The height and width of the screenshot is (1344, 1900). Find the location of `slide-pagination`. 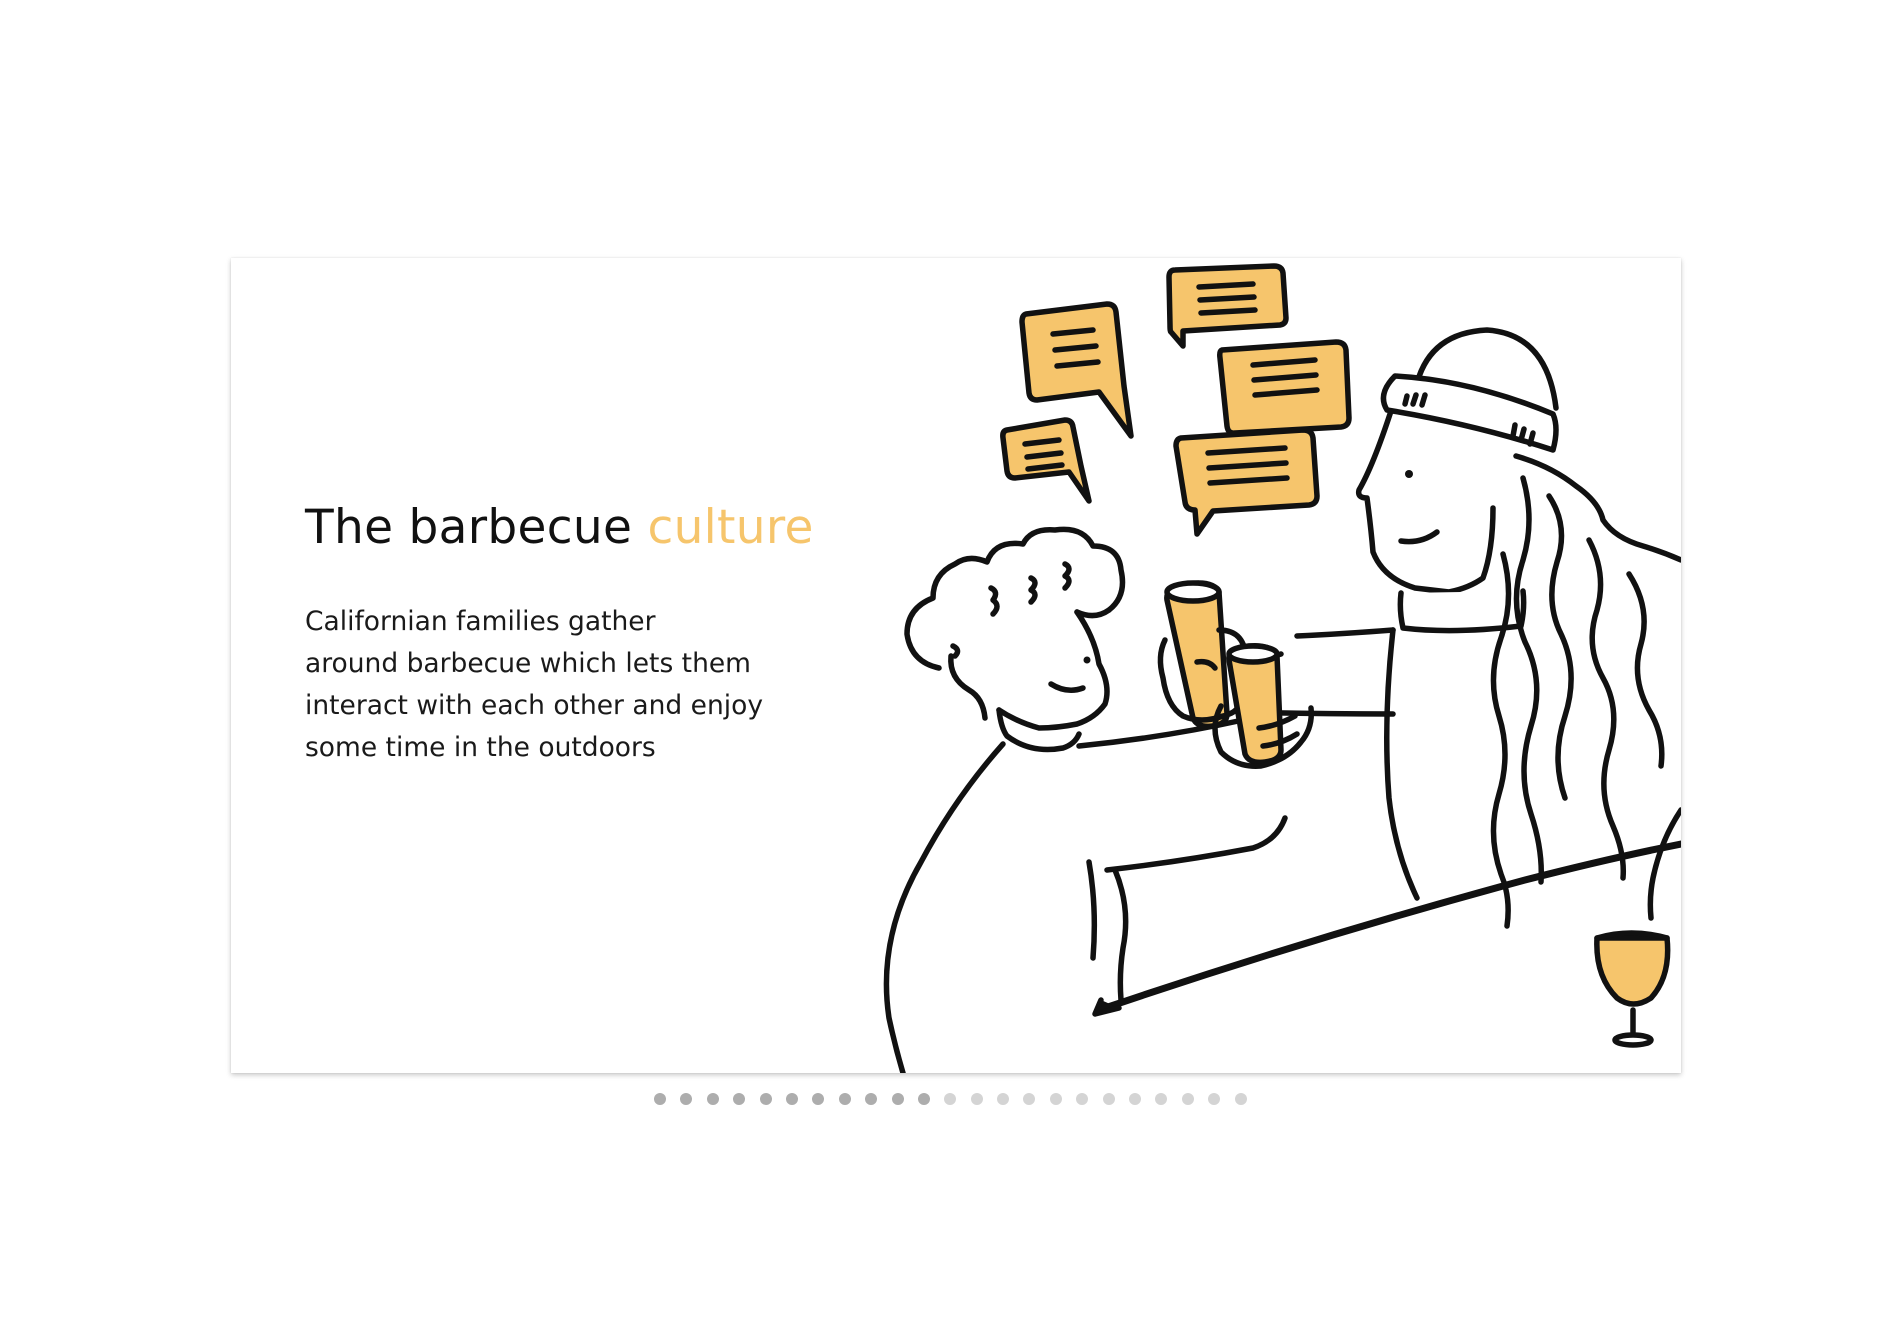

slide-pagination is located at coordinates (950, 1100).